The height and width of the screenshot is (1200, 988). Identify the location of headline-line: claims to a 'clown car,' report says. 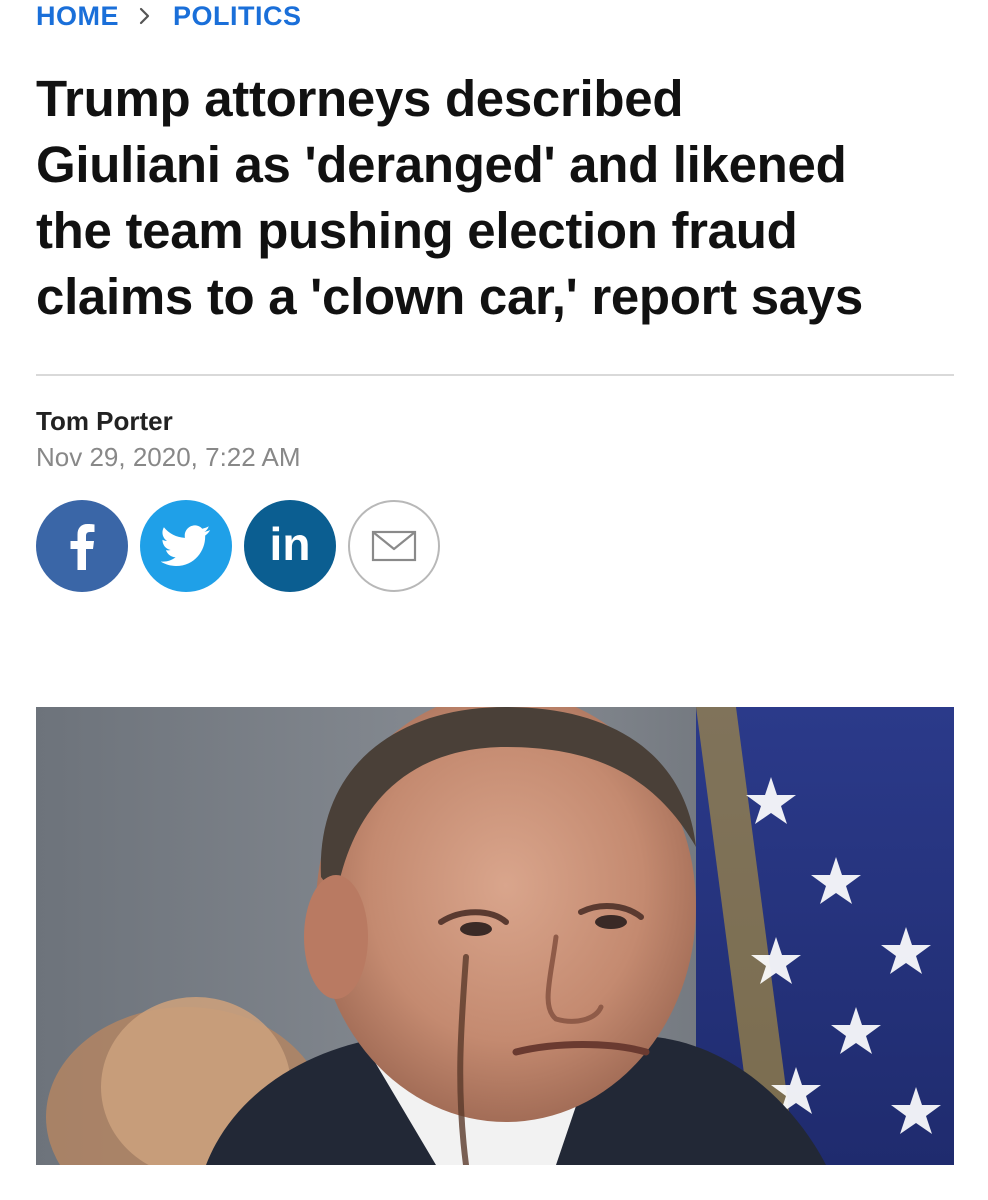
(449, 296).